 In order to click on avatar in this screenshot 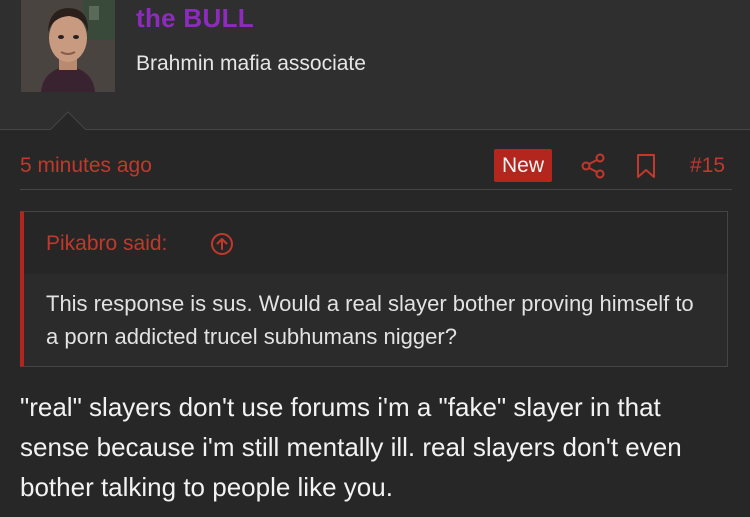, I will do `click(68, 46)`.